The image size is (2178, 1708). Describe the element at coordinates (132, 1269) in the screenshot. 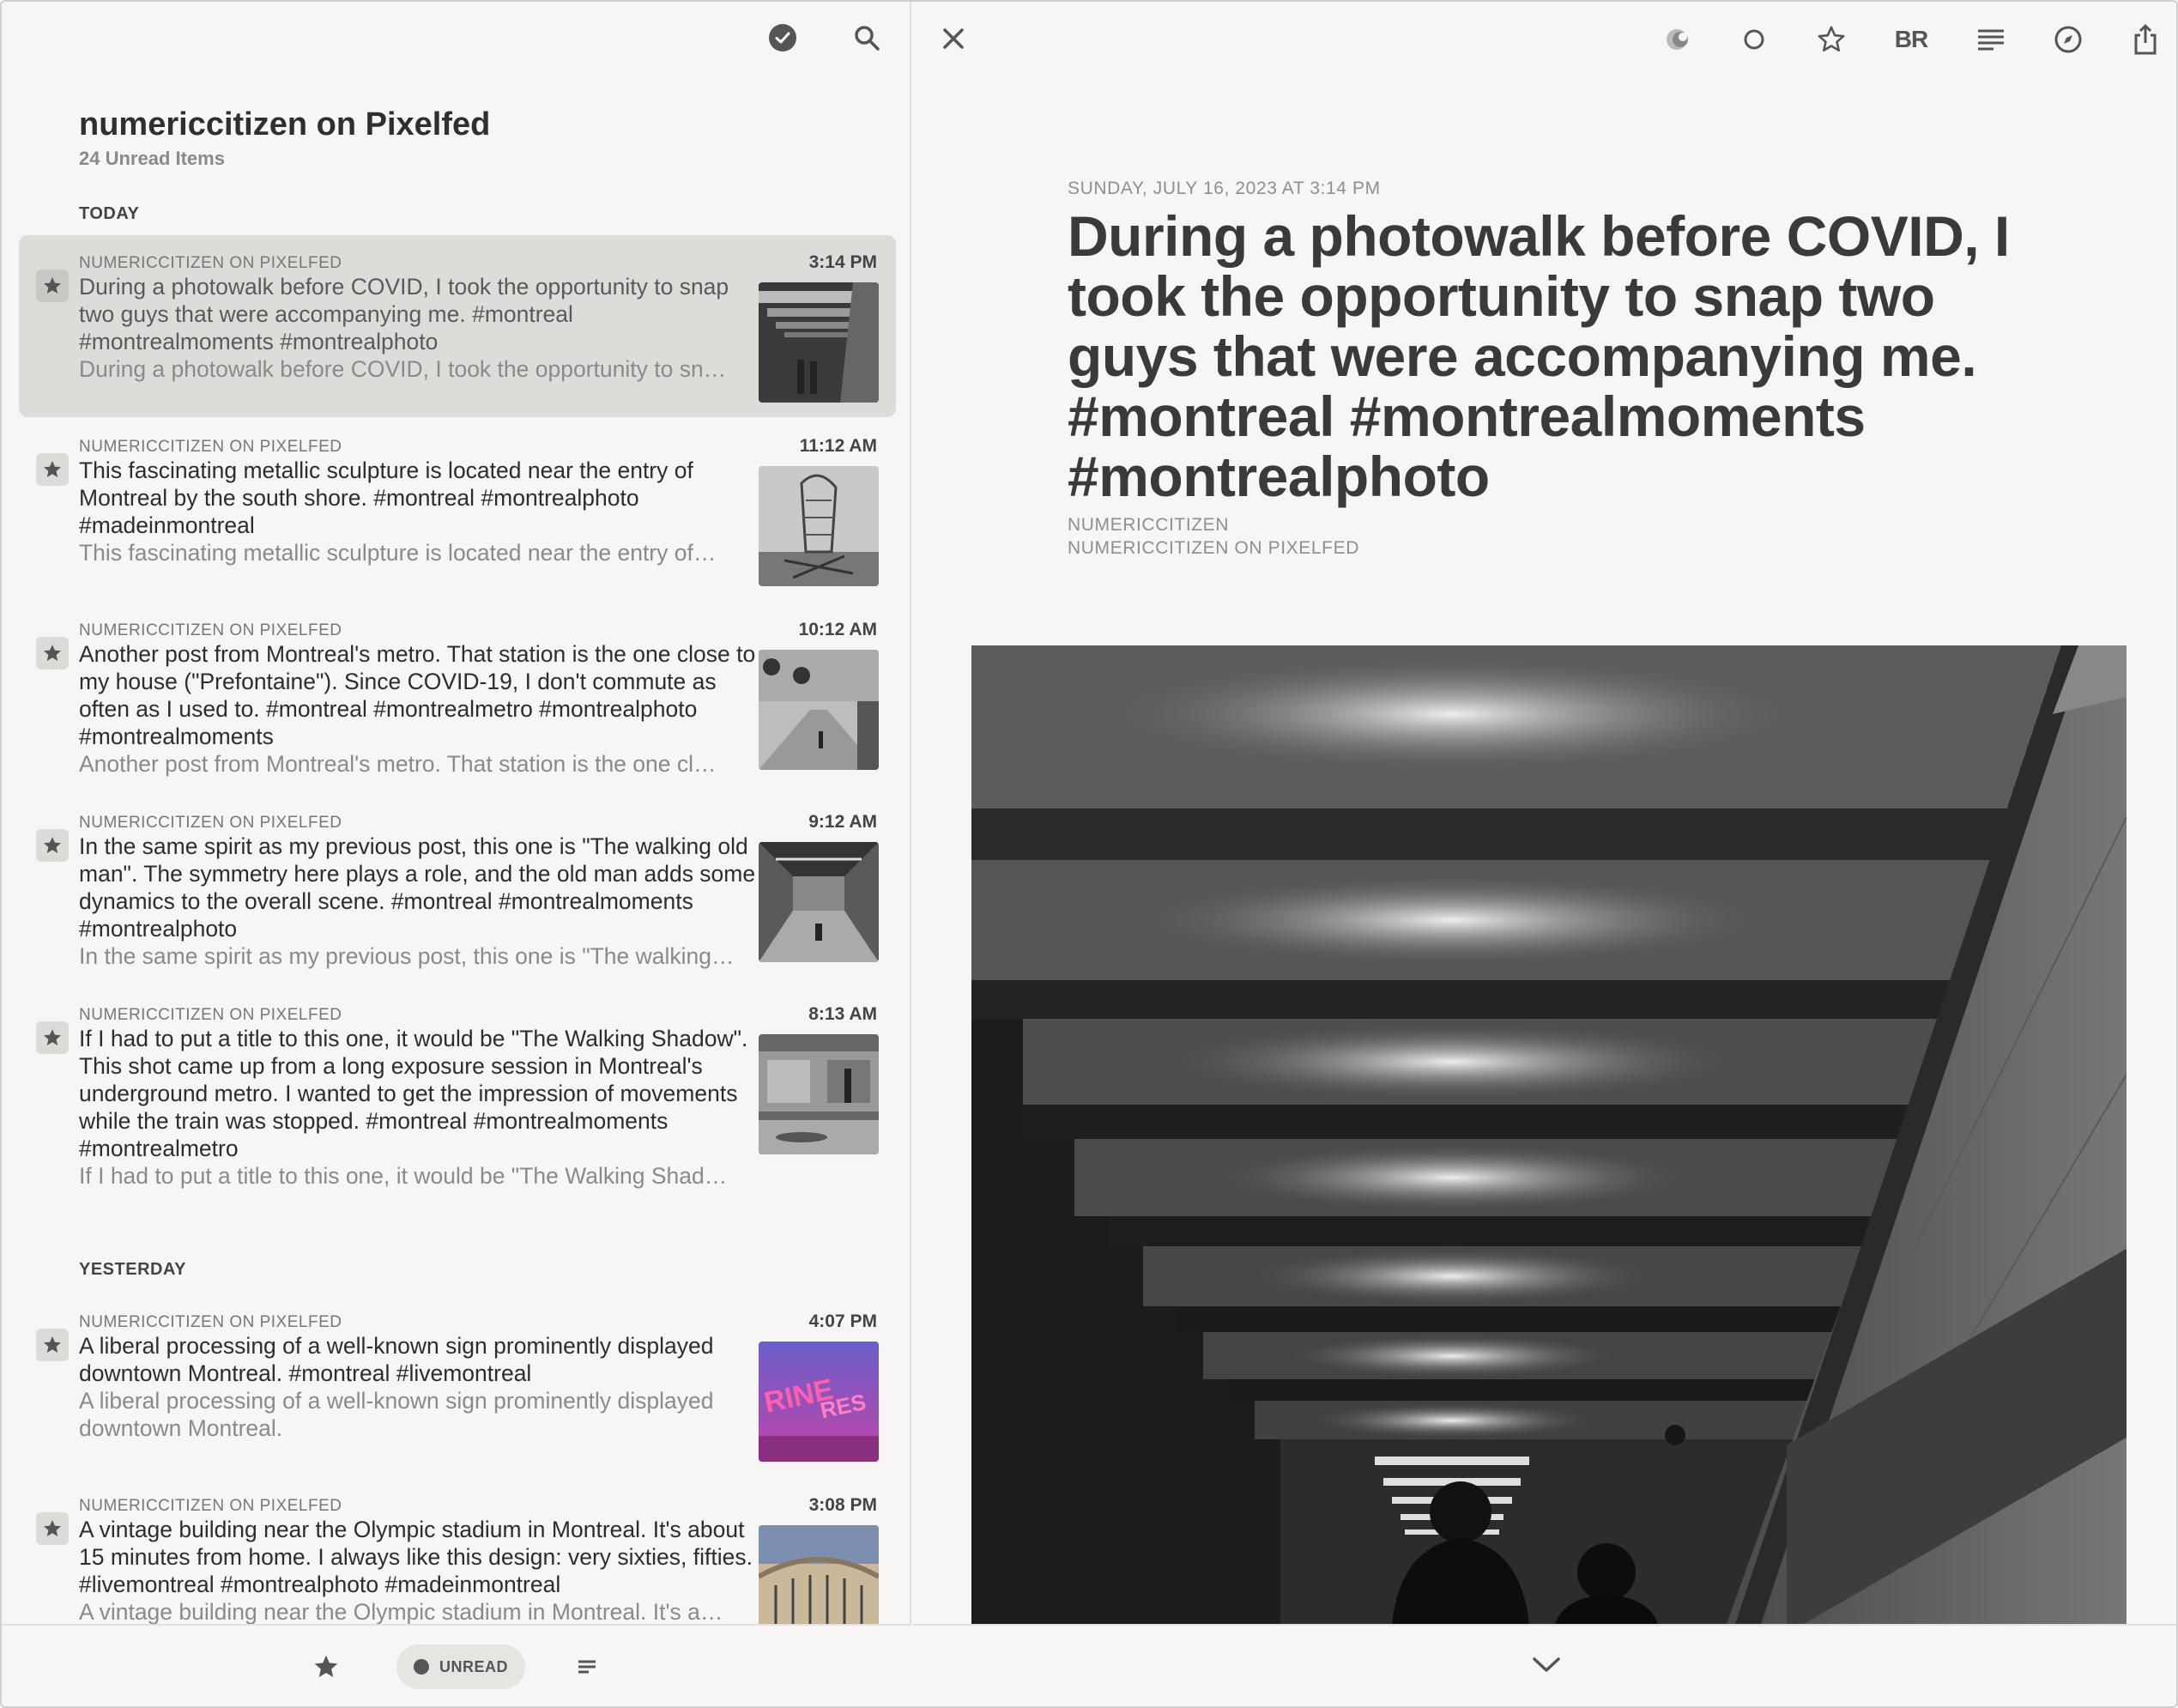

I see `section-header-yesterday: YESTERDAY` at that location.